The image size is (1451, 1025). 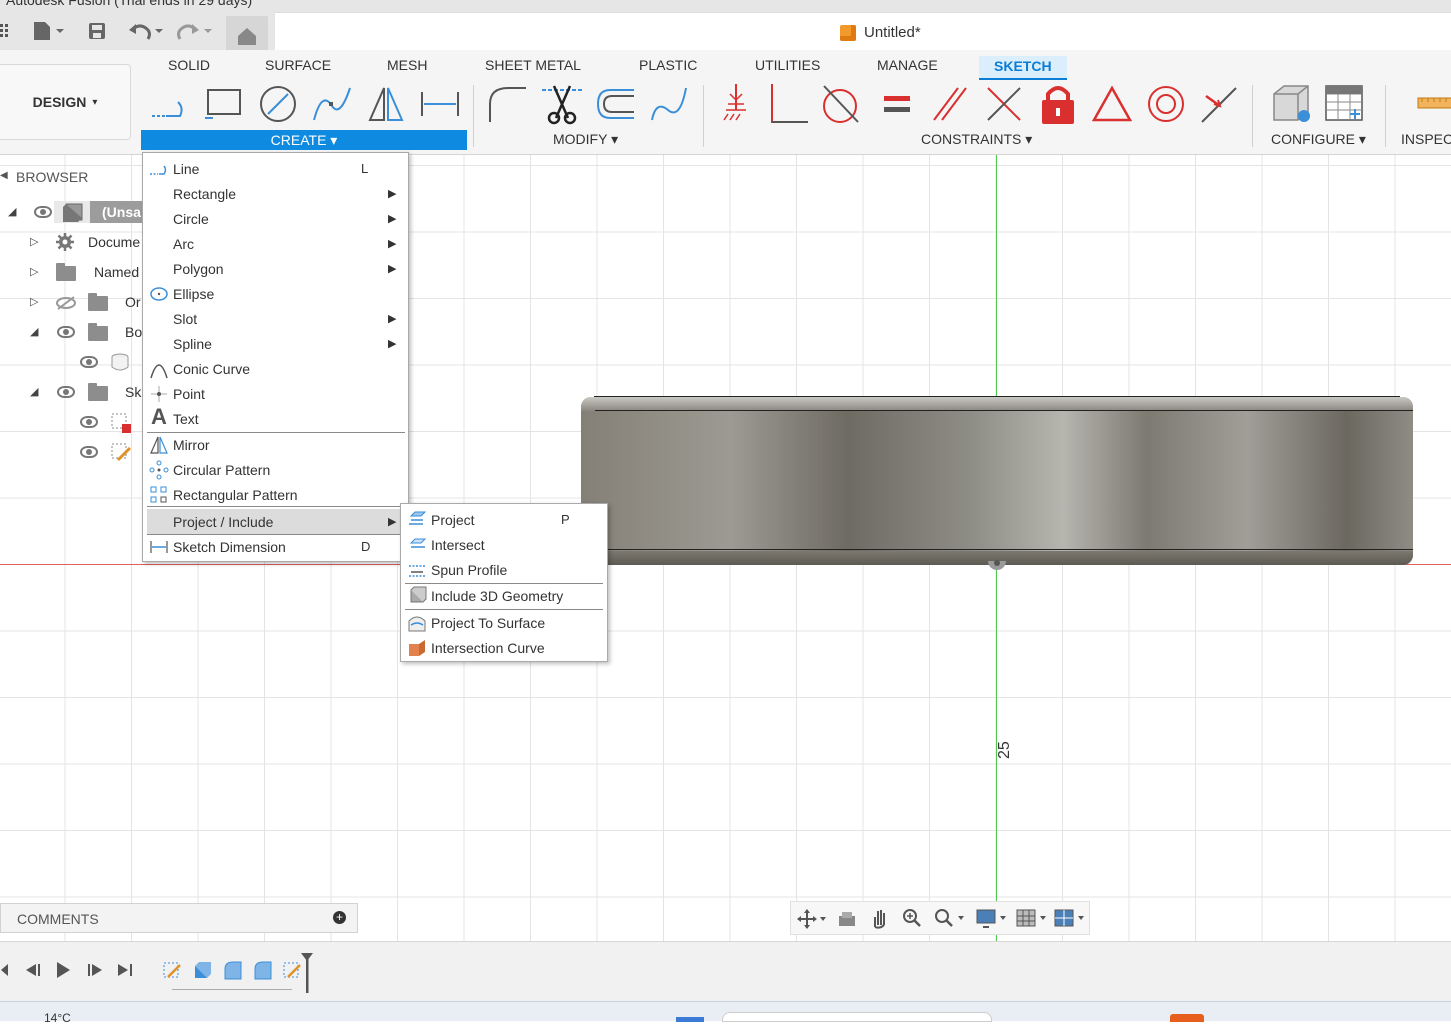 What do you see at coordinates (1166, 104) in the screenshot?
I see `concentric-constraint-icon` at bounding box center [1166, 104].